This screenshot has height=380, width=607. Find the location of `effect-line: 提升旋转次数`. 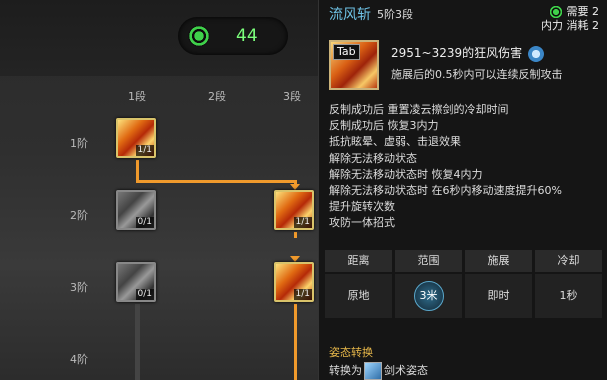

effect-line: 提升旋转次数 is located at coordinates (362, 207).